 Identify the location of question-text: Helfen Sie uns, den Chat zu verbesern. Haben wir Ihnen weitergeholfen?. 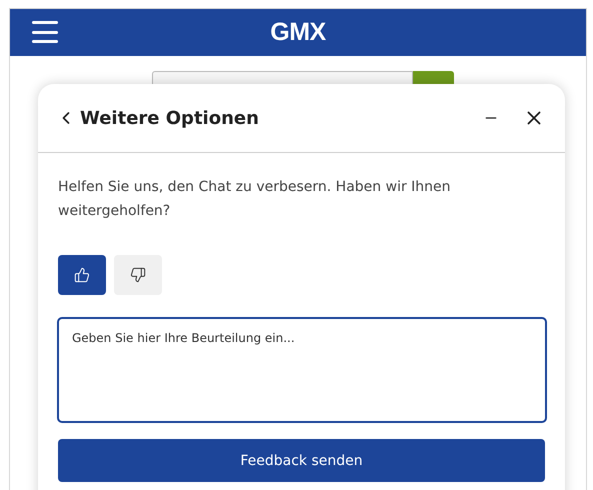
(255, 199).